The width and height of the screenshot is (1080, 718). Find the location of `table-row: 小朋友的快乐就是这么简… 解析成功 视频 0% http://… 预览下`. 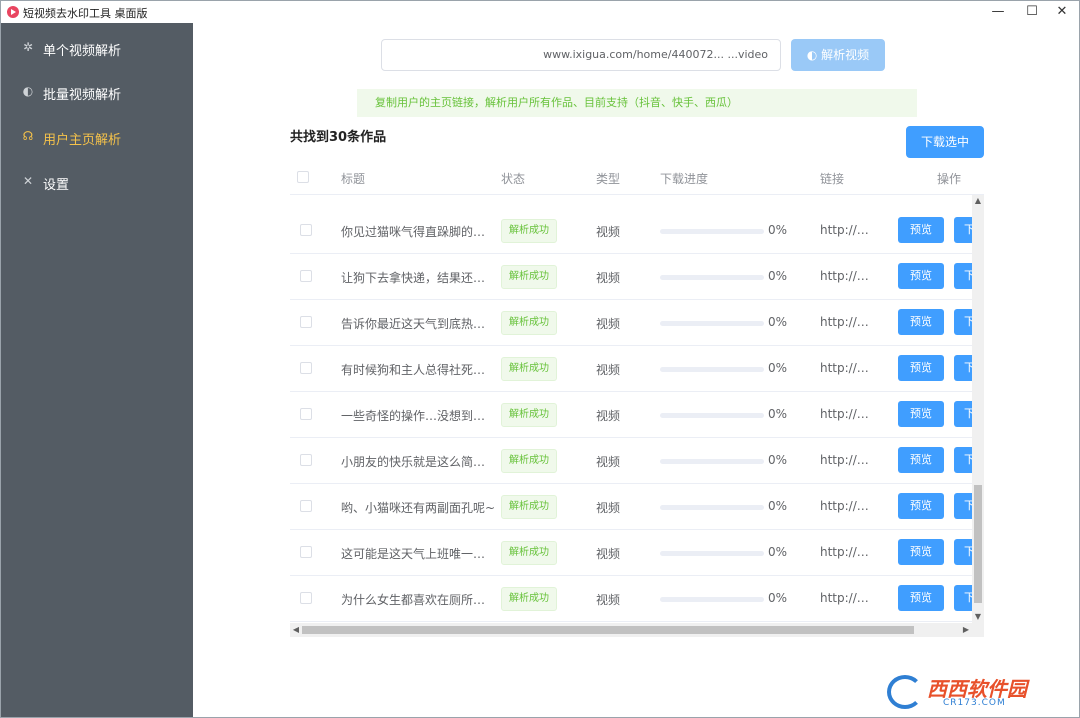

table-row: 小朋友的快乐就是这么简… 解析成功 视频 0% http://… 预览下 is located at coordinates (631, 461).